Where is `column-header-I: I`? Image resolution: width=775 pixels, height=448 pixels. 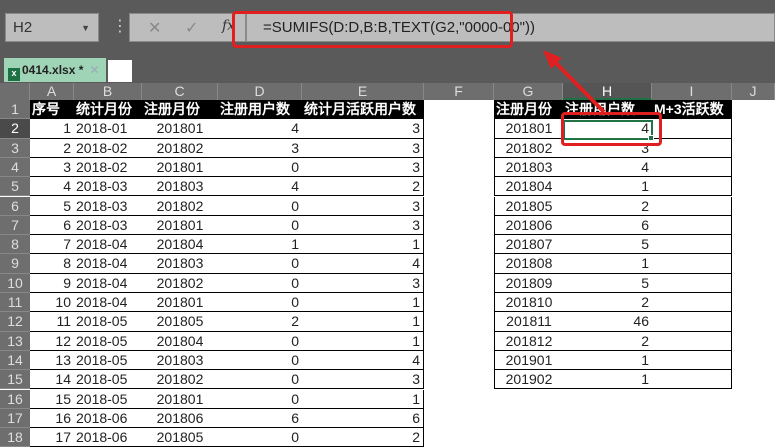
column-header-I: I is located at coordinates (692, 91).